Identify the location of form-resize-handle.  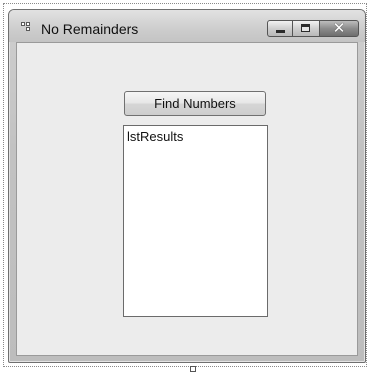
(193, 369).